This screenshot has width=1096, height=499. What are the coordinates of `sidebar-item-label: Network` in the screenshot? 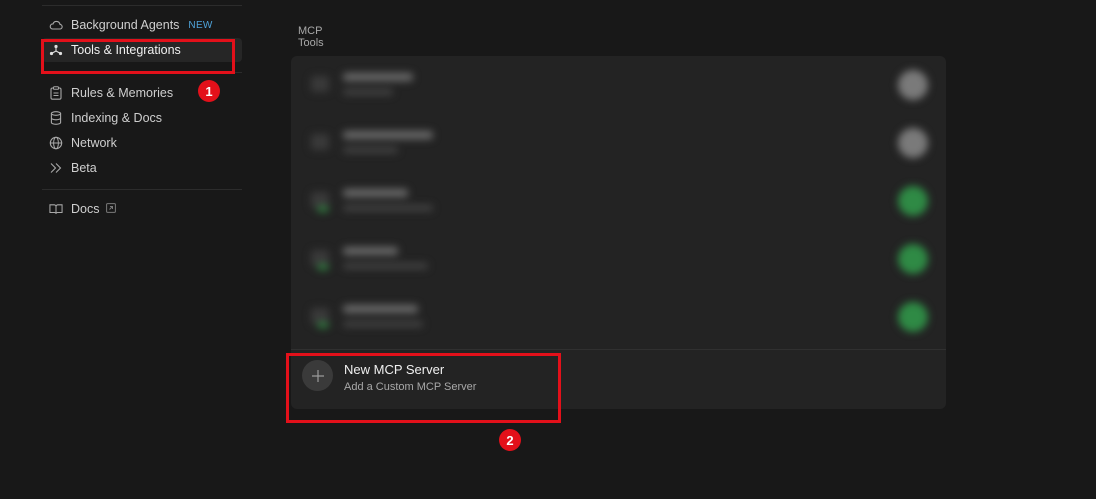 It's located at (94, 143).